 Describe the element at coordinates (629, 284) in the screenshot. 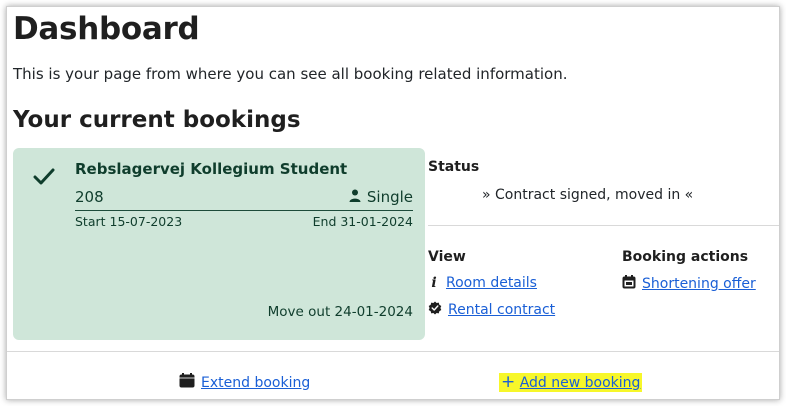

I see `calendar-date-icon` at that location.